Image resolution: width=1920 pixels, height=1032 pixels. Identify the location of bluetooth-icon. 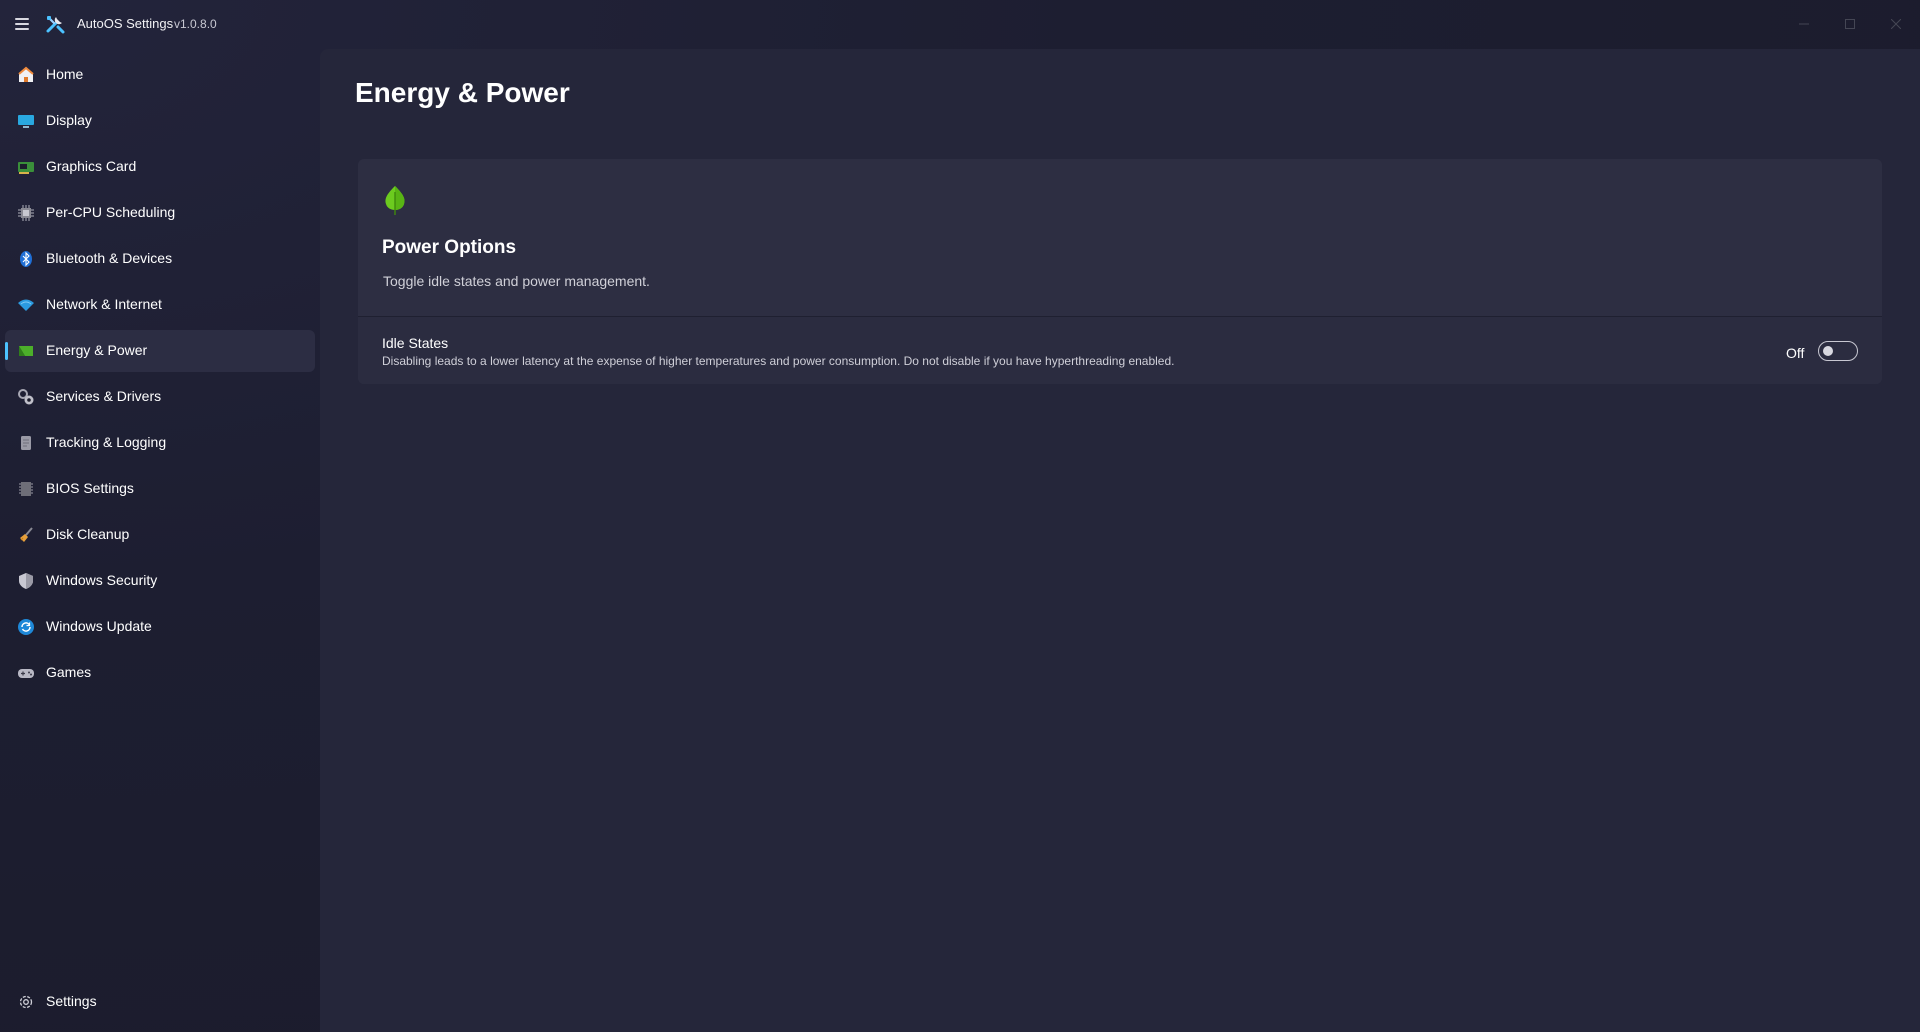
(26, 259).